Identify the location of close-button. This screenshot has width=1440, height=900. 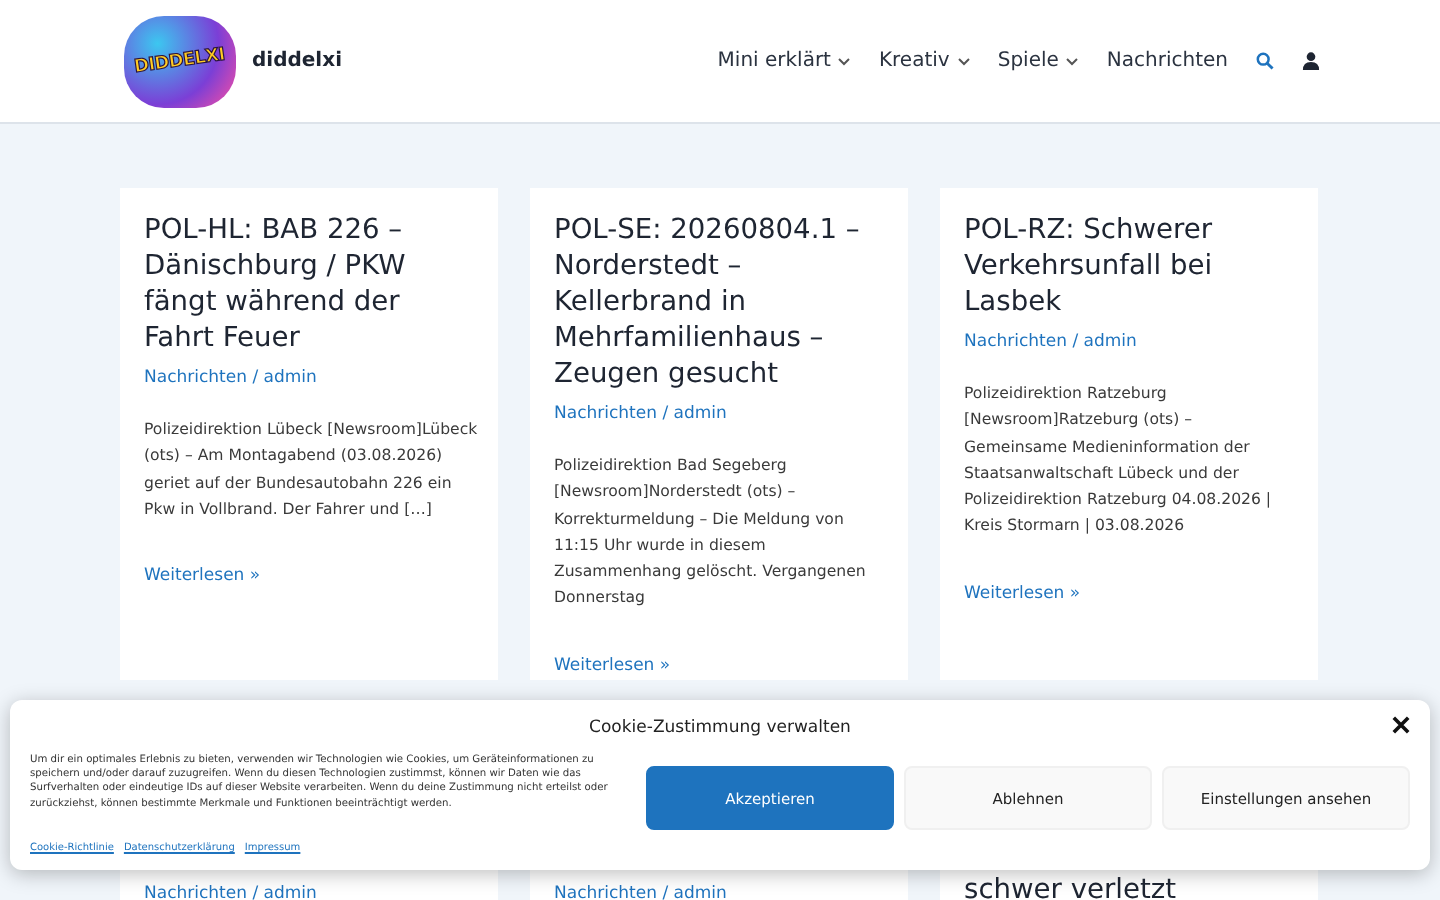
(1401, 725).